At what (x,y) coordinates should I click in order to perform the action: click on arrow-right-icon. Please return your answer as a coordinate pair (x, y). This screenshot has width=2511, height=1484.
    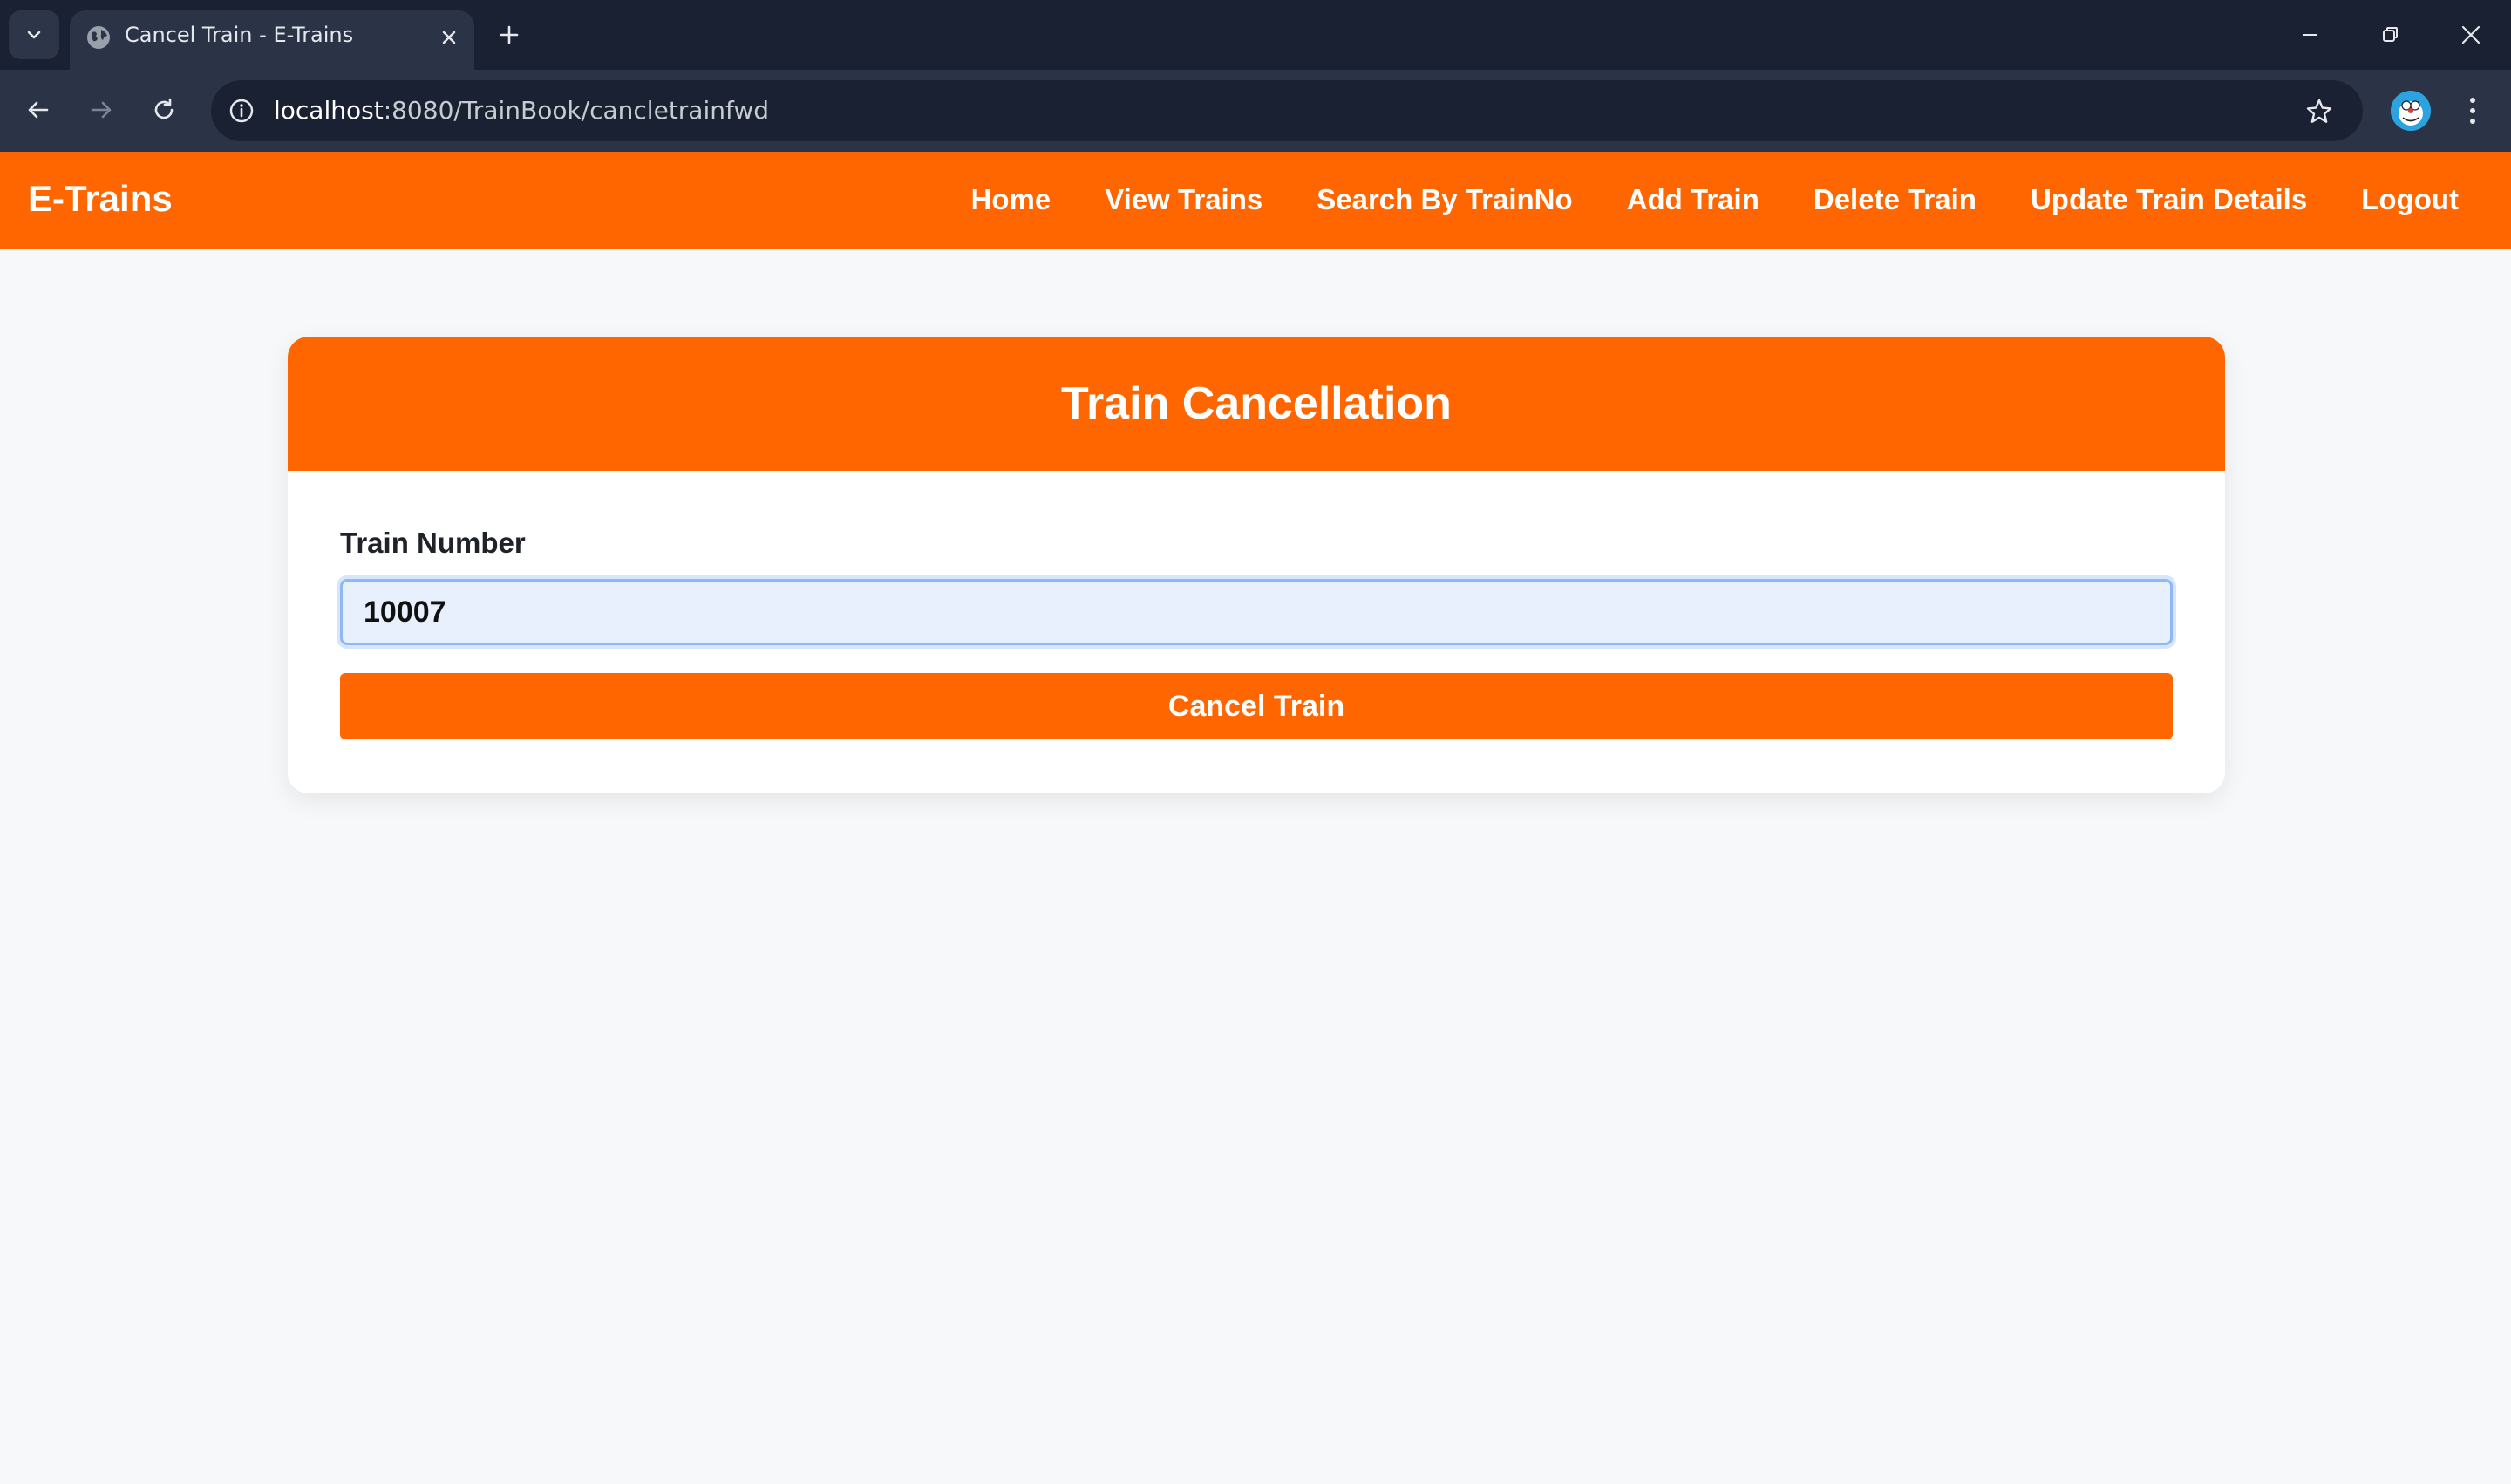
    Looking at the image, I should click on (101, 110).